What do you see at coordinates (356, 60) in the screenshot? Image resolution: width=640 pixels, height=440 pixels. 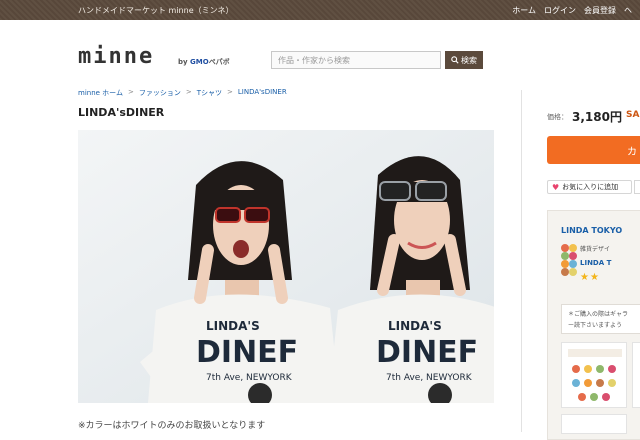 I see `search-input: 作品・作家から検索` at bounding box center [356, 60].